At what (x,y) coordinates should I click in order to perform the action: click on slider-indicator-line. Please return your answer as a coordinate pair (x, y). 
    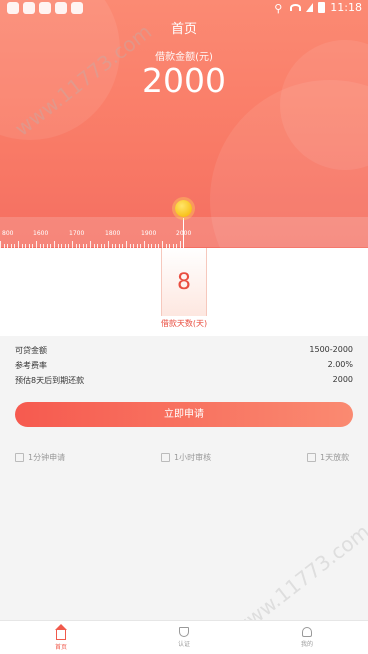
    Looking at the image, I should click on (183, 233).